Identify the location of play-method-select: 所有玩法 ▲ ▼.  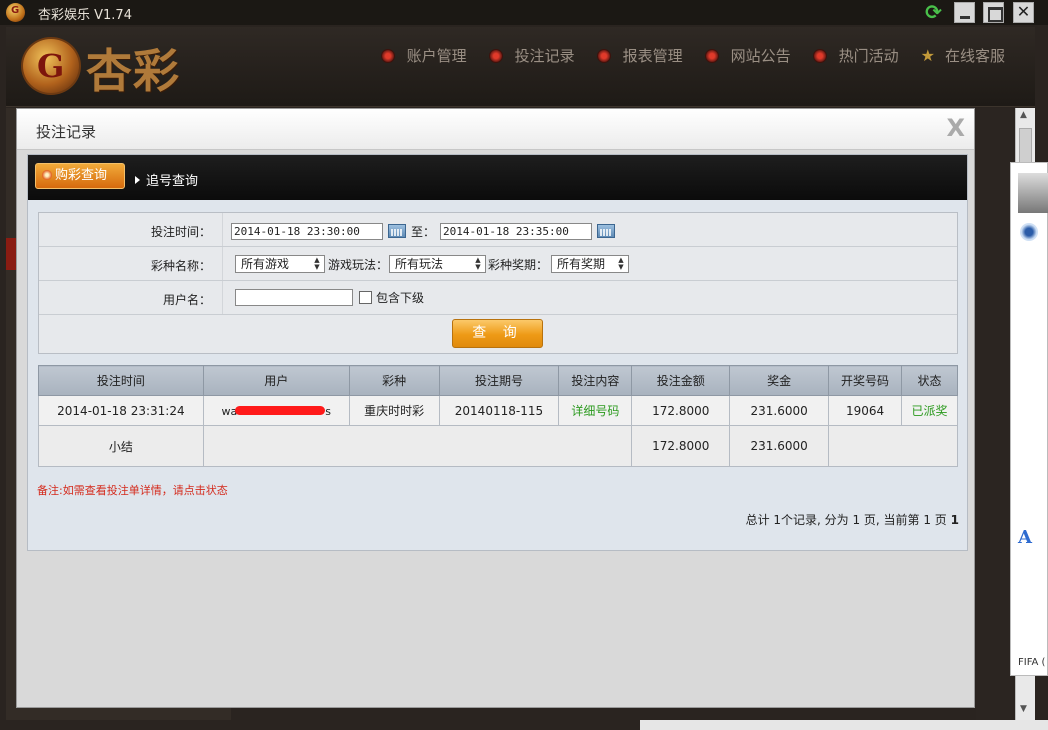
(437, 264).